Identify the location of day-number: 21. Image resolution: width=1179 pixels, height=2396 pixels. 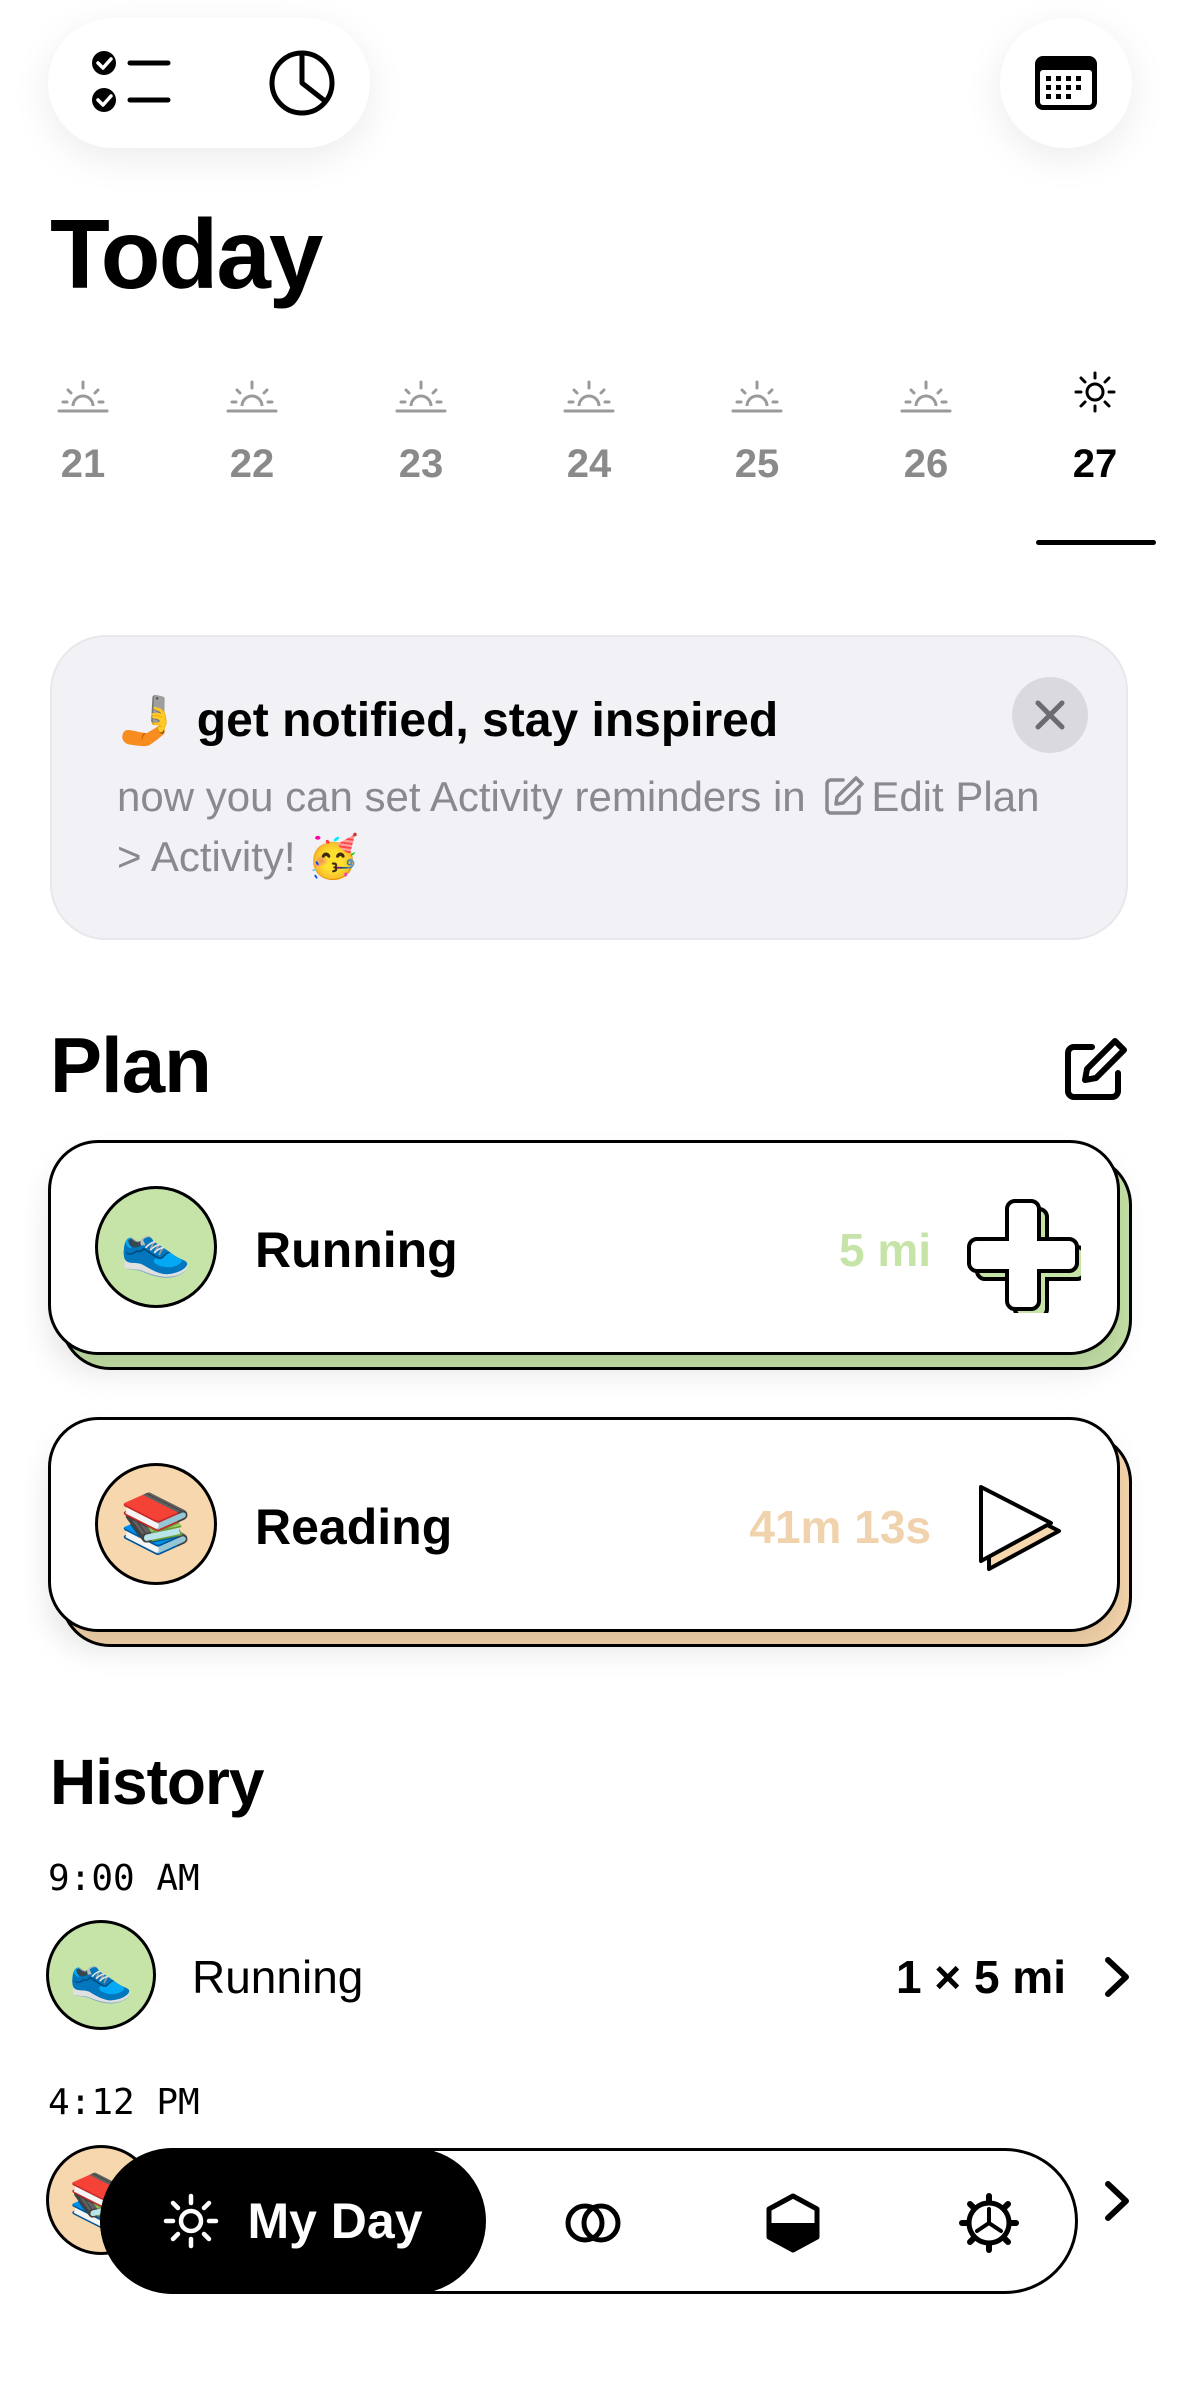
(83, 464).